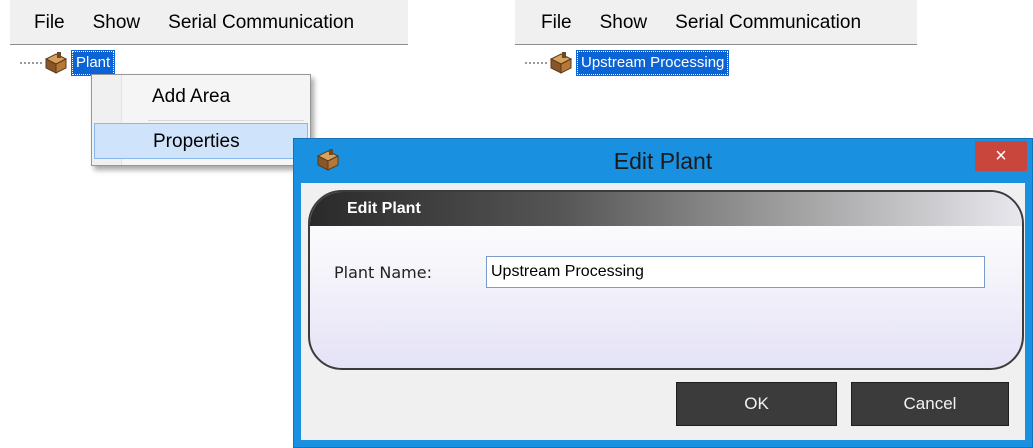 The image size is (1033, 448). I want to click on context-menu-separator, so click(226, 120).